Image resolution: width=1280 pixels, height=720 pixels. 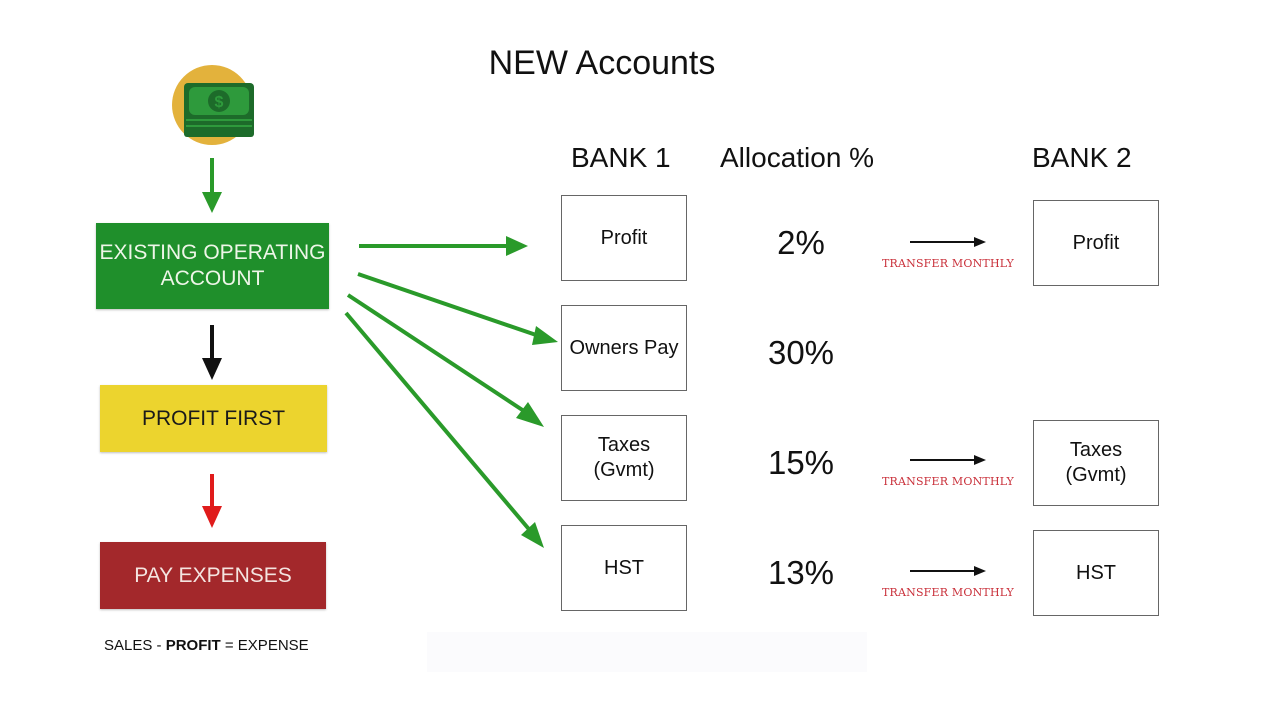 What do you see at coordinates (213, 418) in the screenshot?
I see `profit-first-box: PROFIT FIRST` at bounding box center [213, 418].